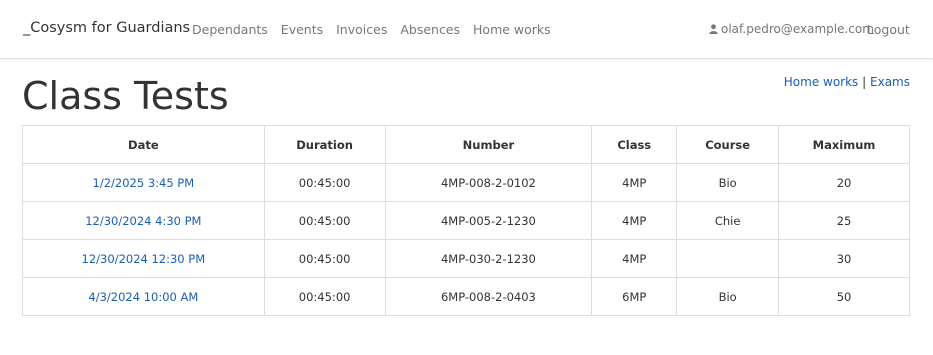  Describe the element at coordinates (361, 29) in the screenshot. I see `nav-invoices: Invoices` at that location.